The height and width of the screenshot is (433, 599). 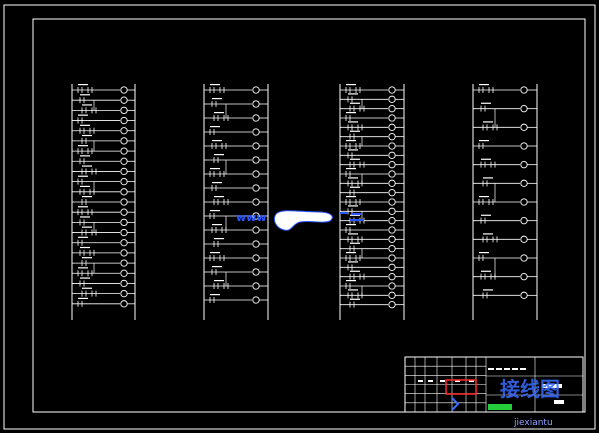 What do you see at coordinates (533, 423) in the screenshot?
I see `logo-site-text: jiexiantu` at bounding box center [533, 423].